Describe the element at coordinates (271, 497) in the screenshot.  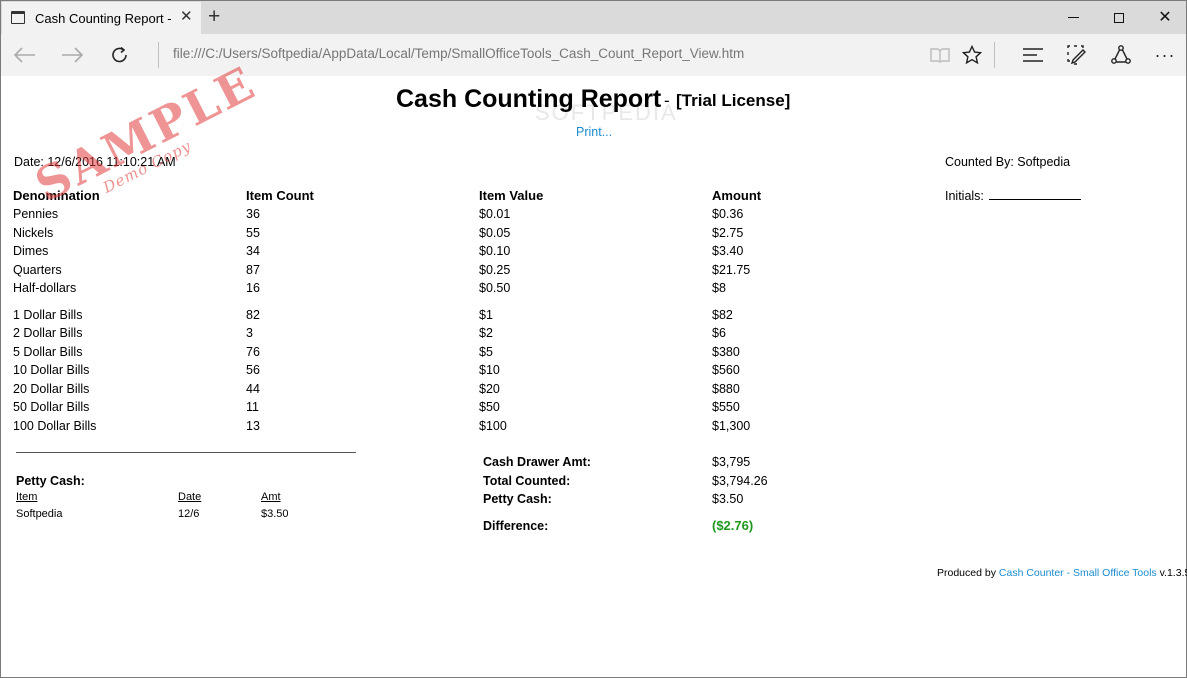
I see `petty-header-amt: Amt` at that location.